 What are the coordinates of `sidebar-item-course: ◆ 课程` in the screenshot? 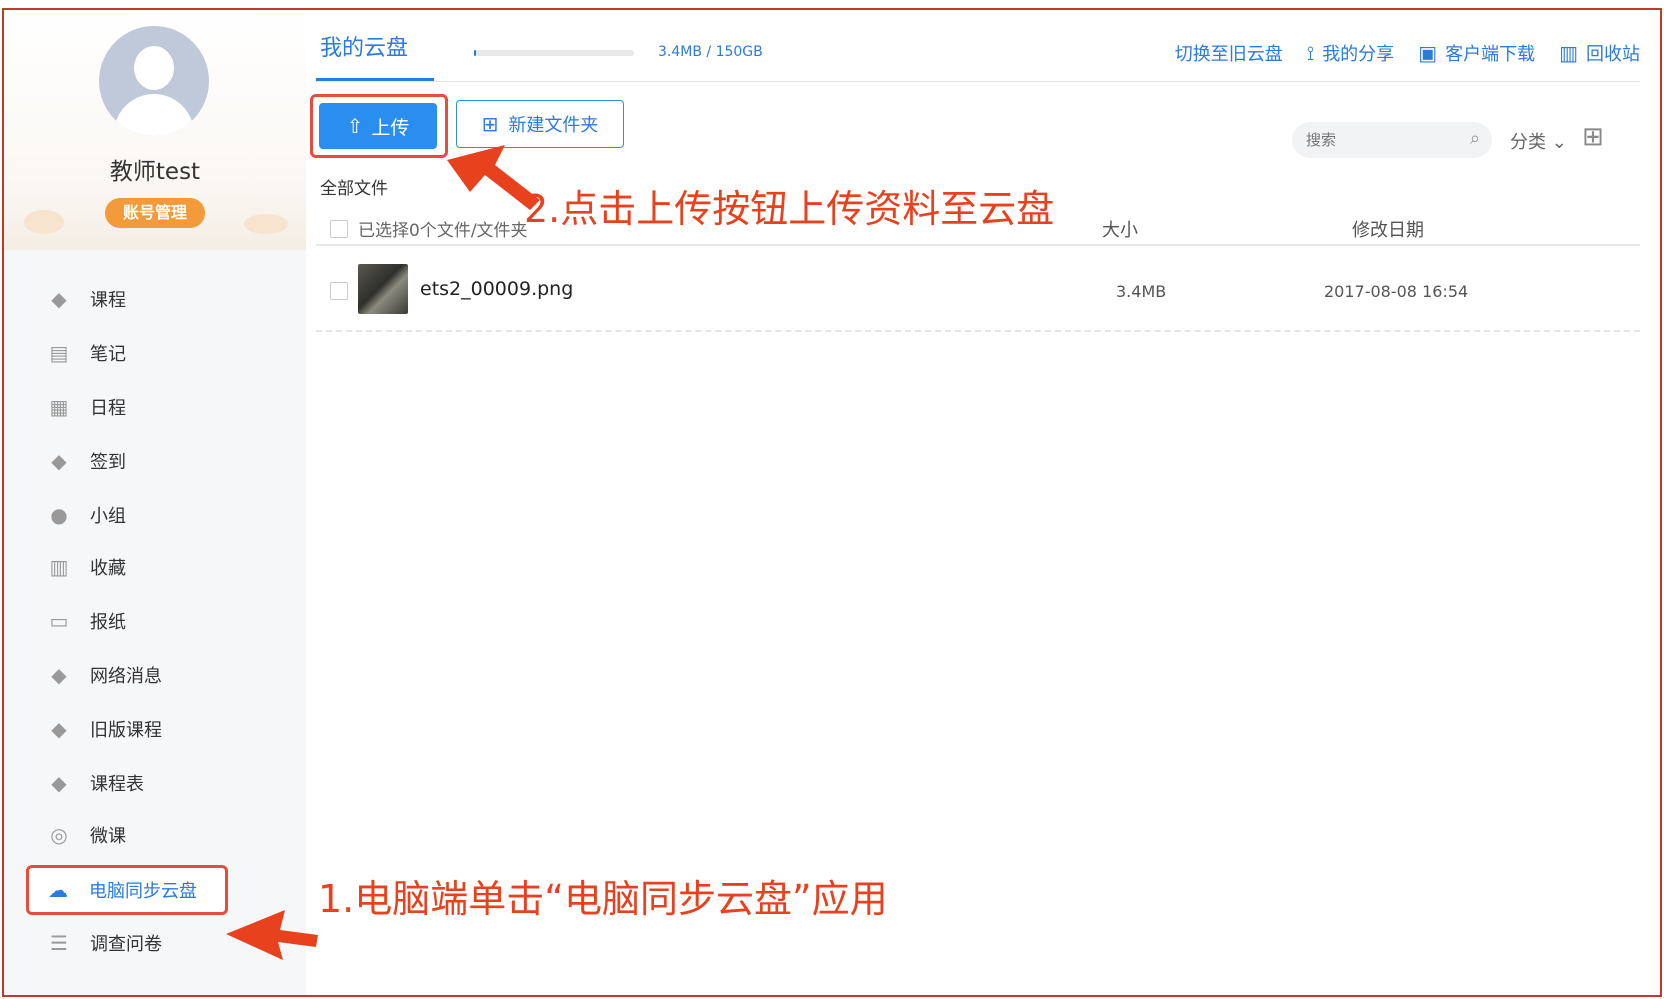 It's located at (126, 299).